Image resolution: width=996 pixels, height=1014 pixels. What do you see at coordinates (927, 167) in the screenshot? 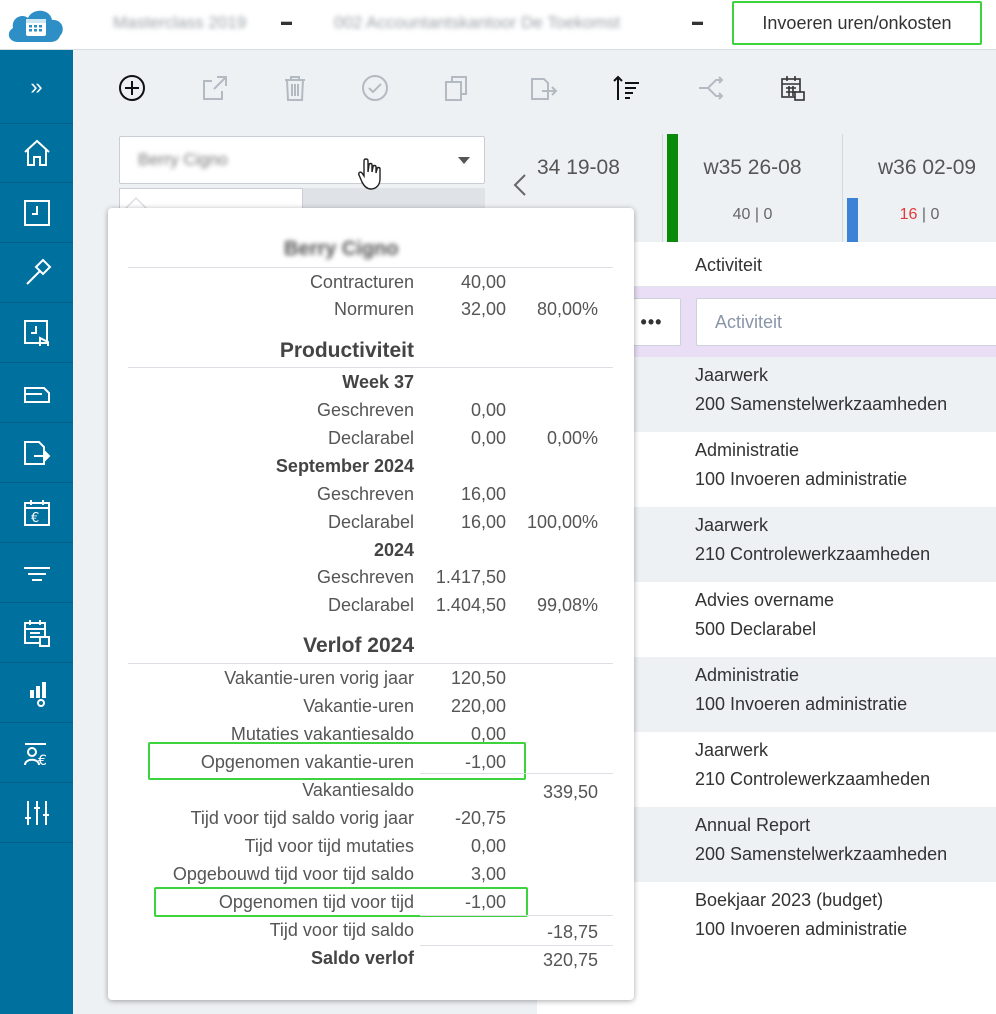
I see `week-label: w36 02-09` at bounding box center [927, 167].